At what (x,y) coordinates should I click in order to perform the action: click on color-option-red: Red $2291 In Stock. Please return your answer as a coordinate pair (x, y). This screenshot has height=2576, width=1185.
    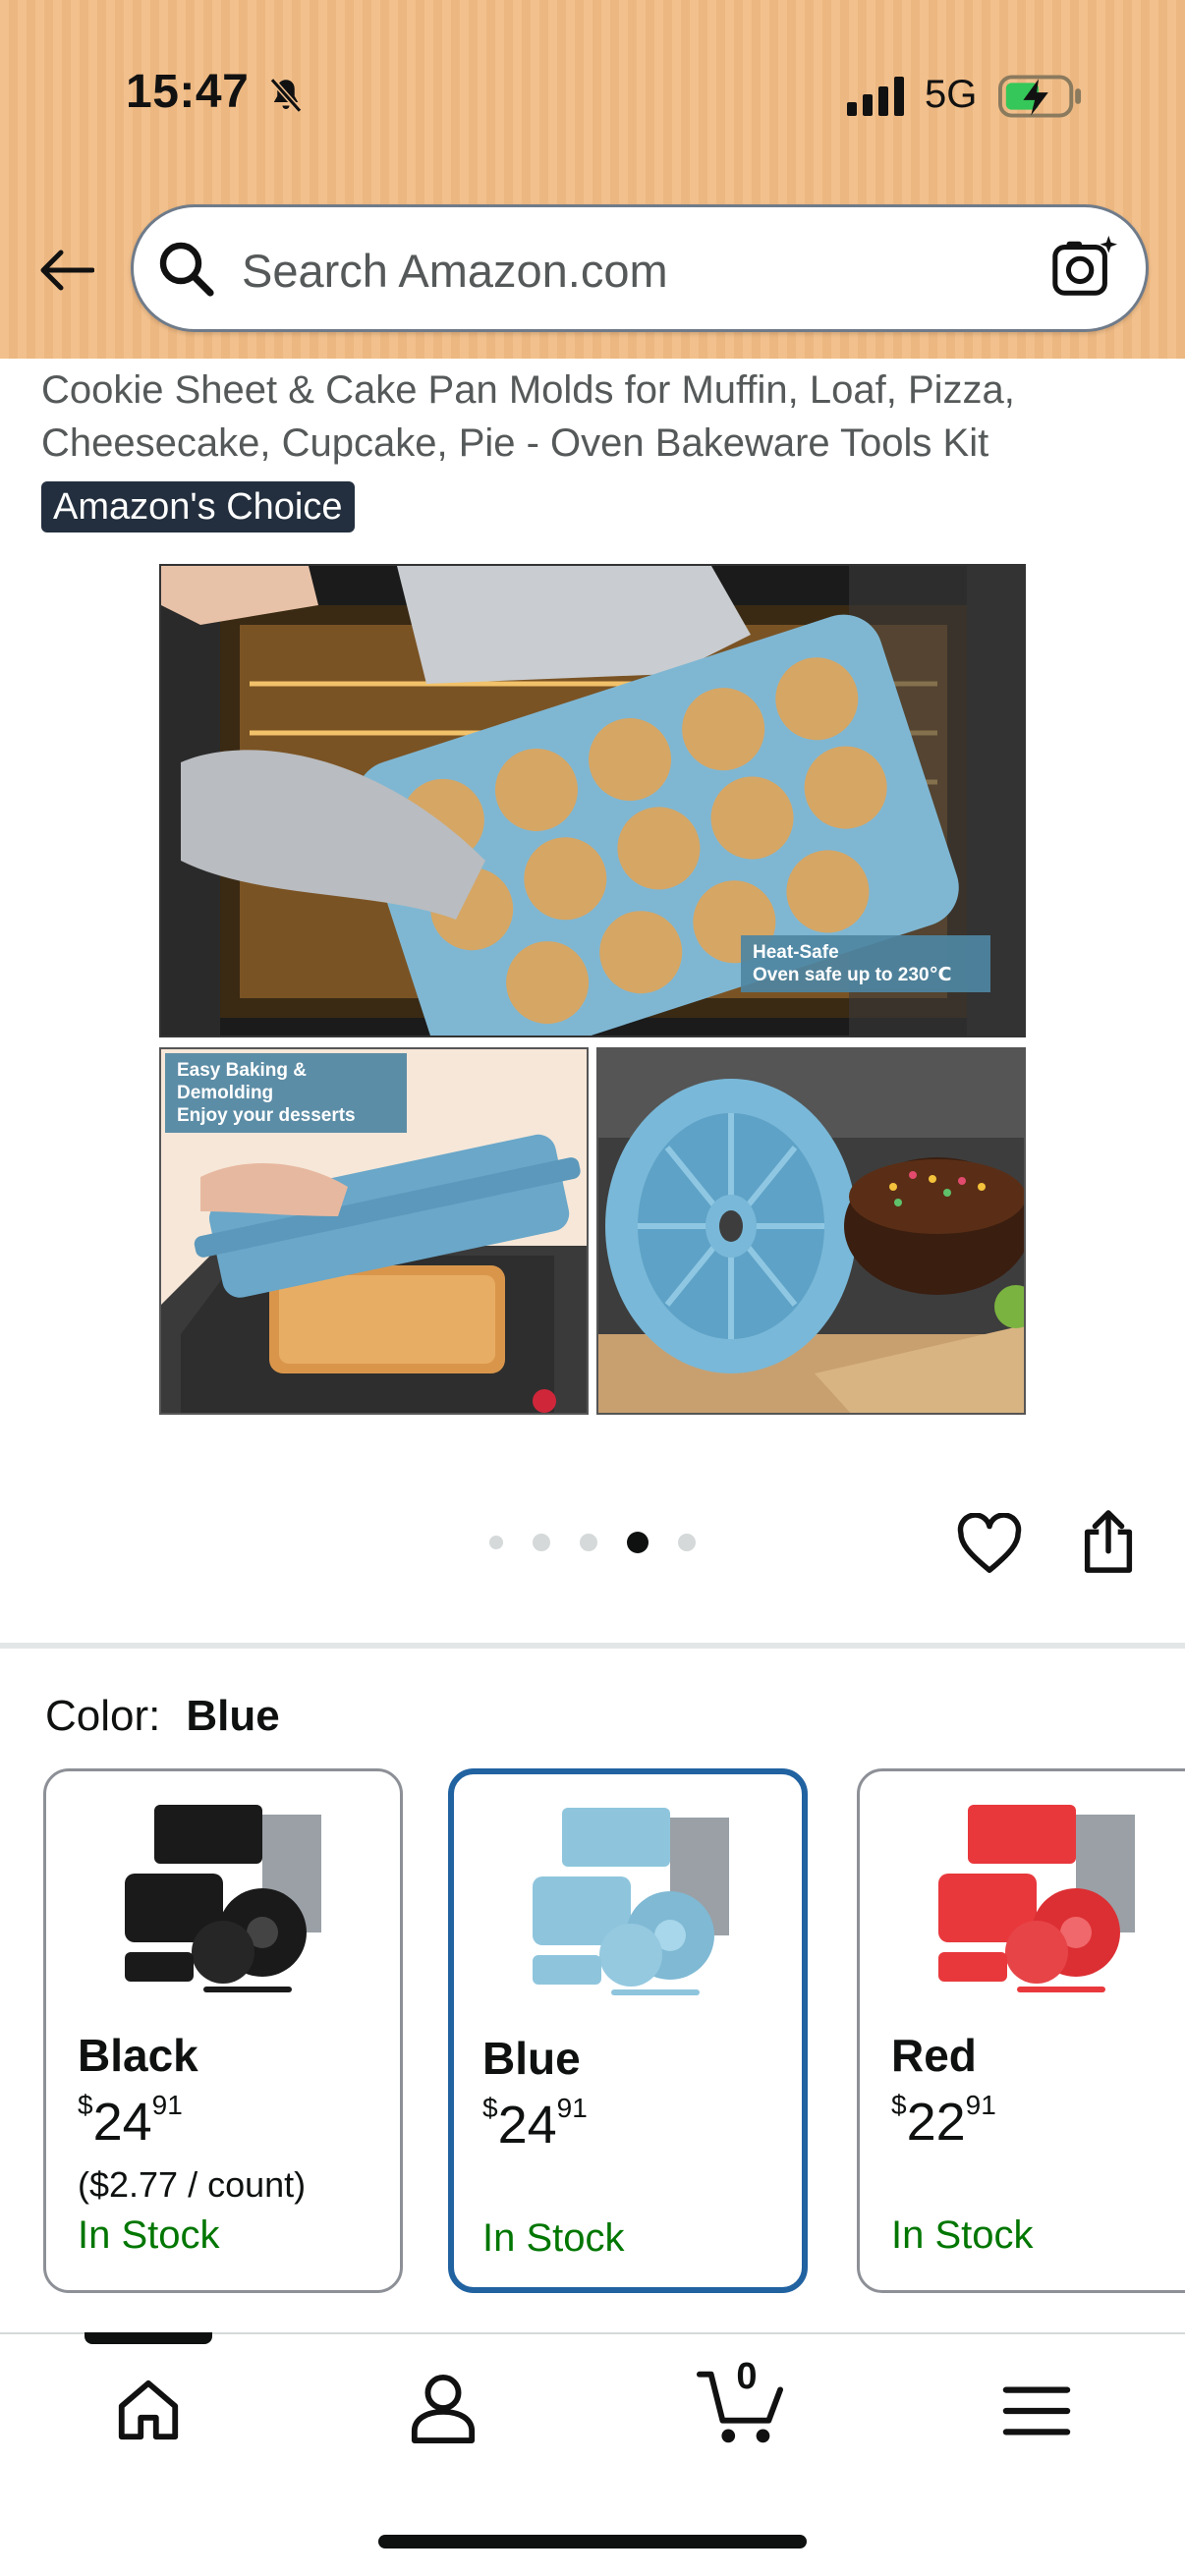
    Looking at the image, I should click on (1021, 2030).